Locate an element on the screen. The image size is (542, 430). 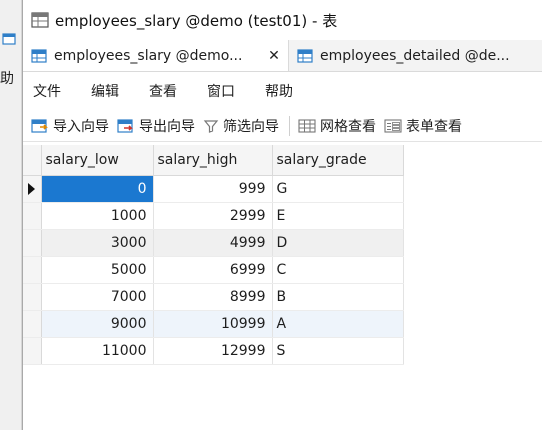
corner-cell is located at coordinates (32, 160).